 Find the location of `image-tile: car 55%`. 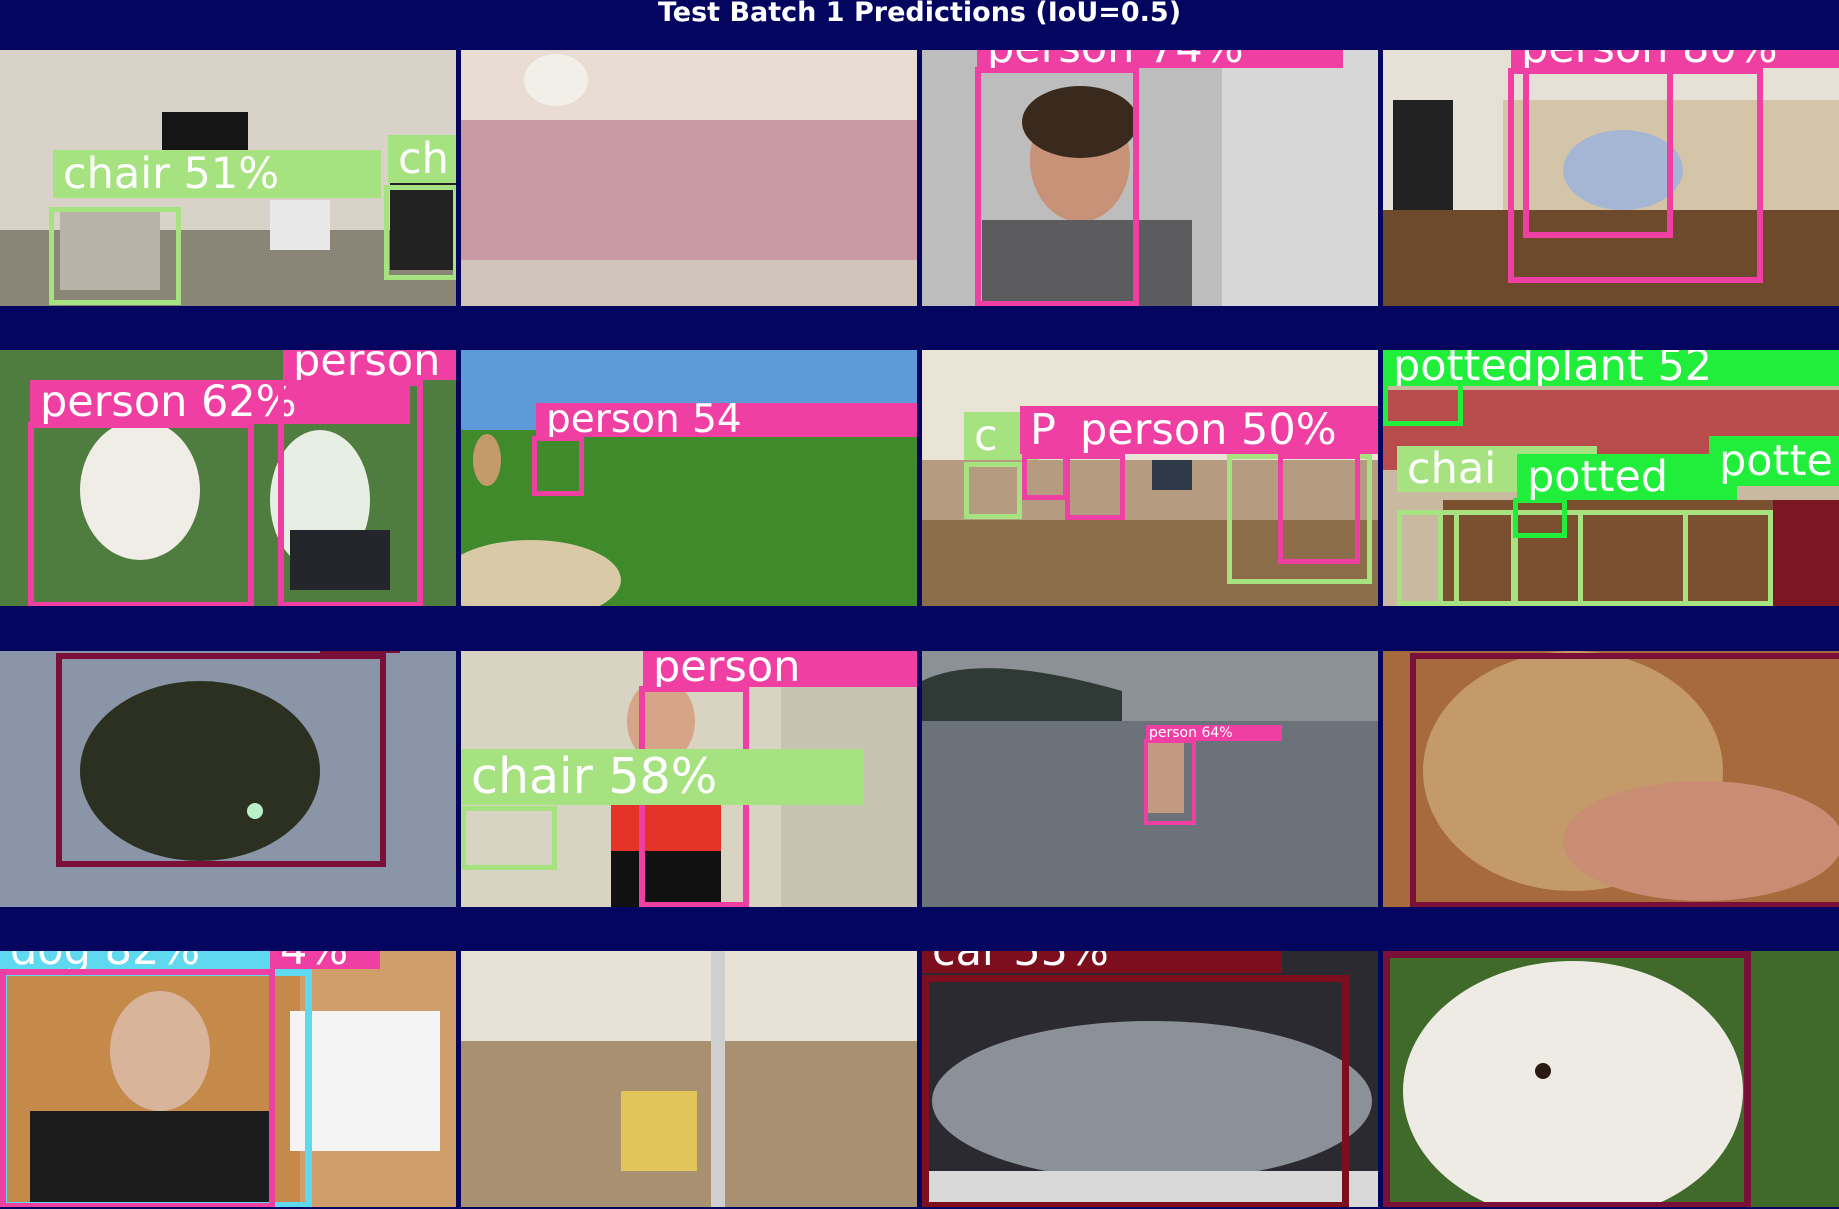

image-tile: car 55% is located at coordinates (1150, 1079).